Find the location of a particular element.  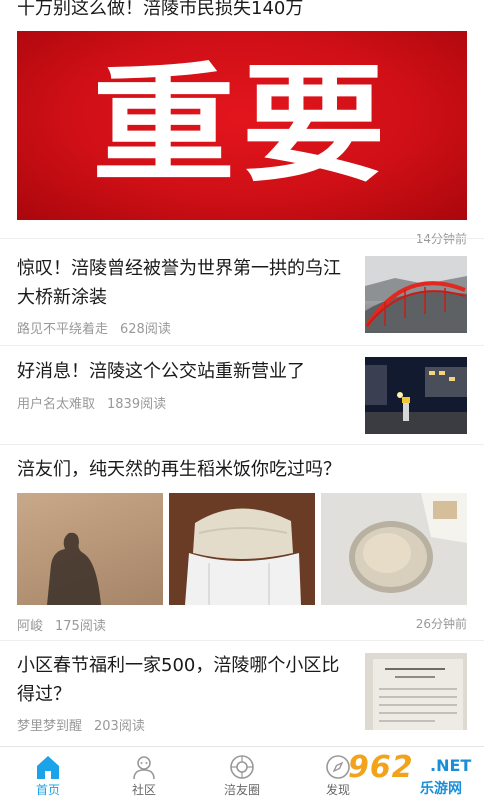

article-meta: 阿峻 175阅读 is located at coordinates (61, 624).